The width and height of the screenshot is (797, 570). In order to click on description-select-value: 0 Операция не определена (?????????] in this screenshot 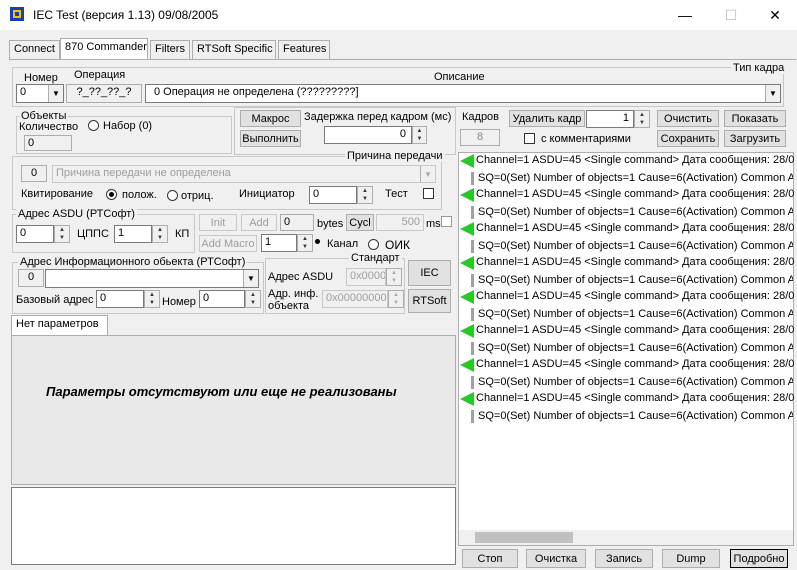, I will do `click(256, 92)`.